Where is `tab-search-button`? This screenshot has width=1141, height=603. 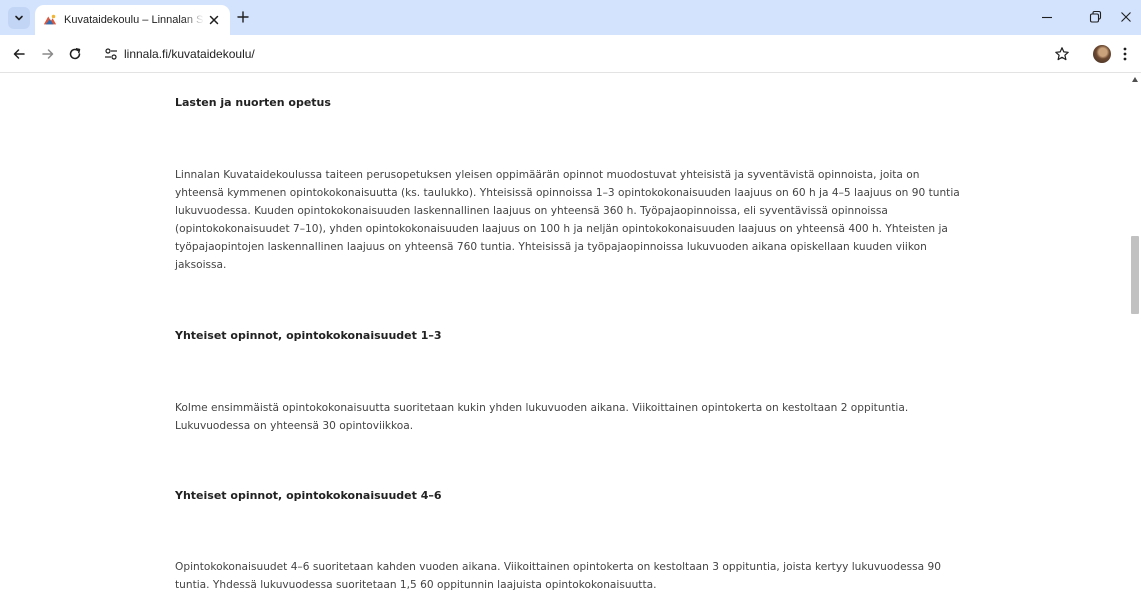
tab-search-button is located at coordinates (19, 18).